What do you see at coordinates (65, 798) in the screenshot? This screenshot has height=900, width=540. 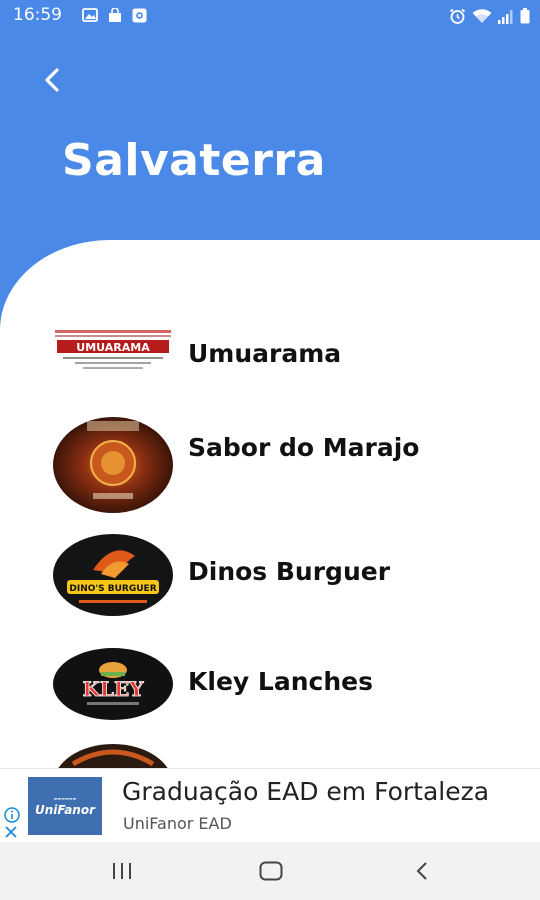 I see `ad-logo-tagline: ▬▬▬▬▬▬` at bounding box center [65, 798].